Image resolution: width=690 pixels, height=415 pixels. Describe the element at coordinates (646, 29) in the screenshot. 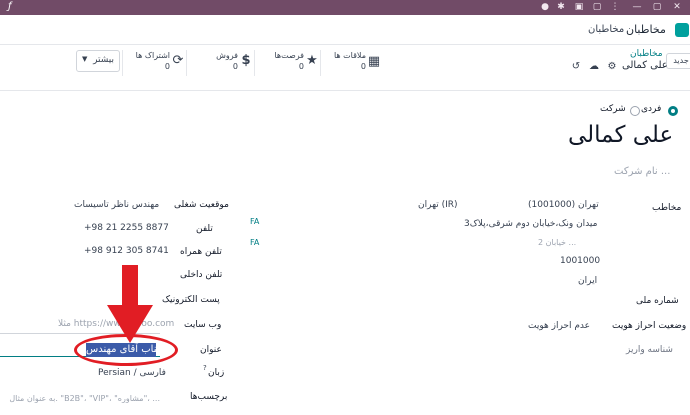

I see `app-name: مخاطبان` at that location.